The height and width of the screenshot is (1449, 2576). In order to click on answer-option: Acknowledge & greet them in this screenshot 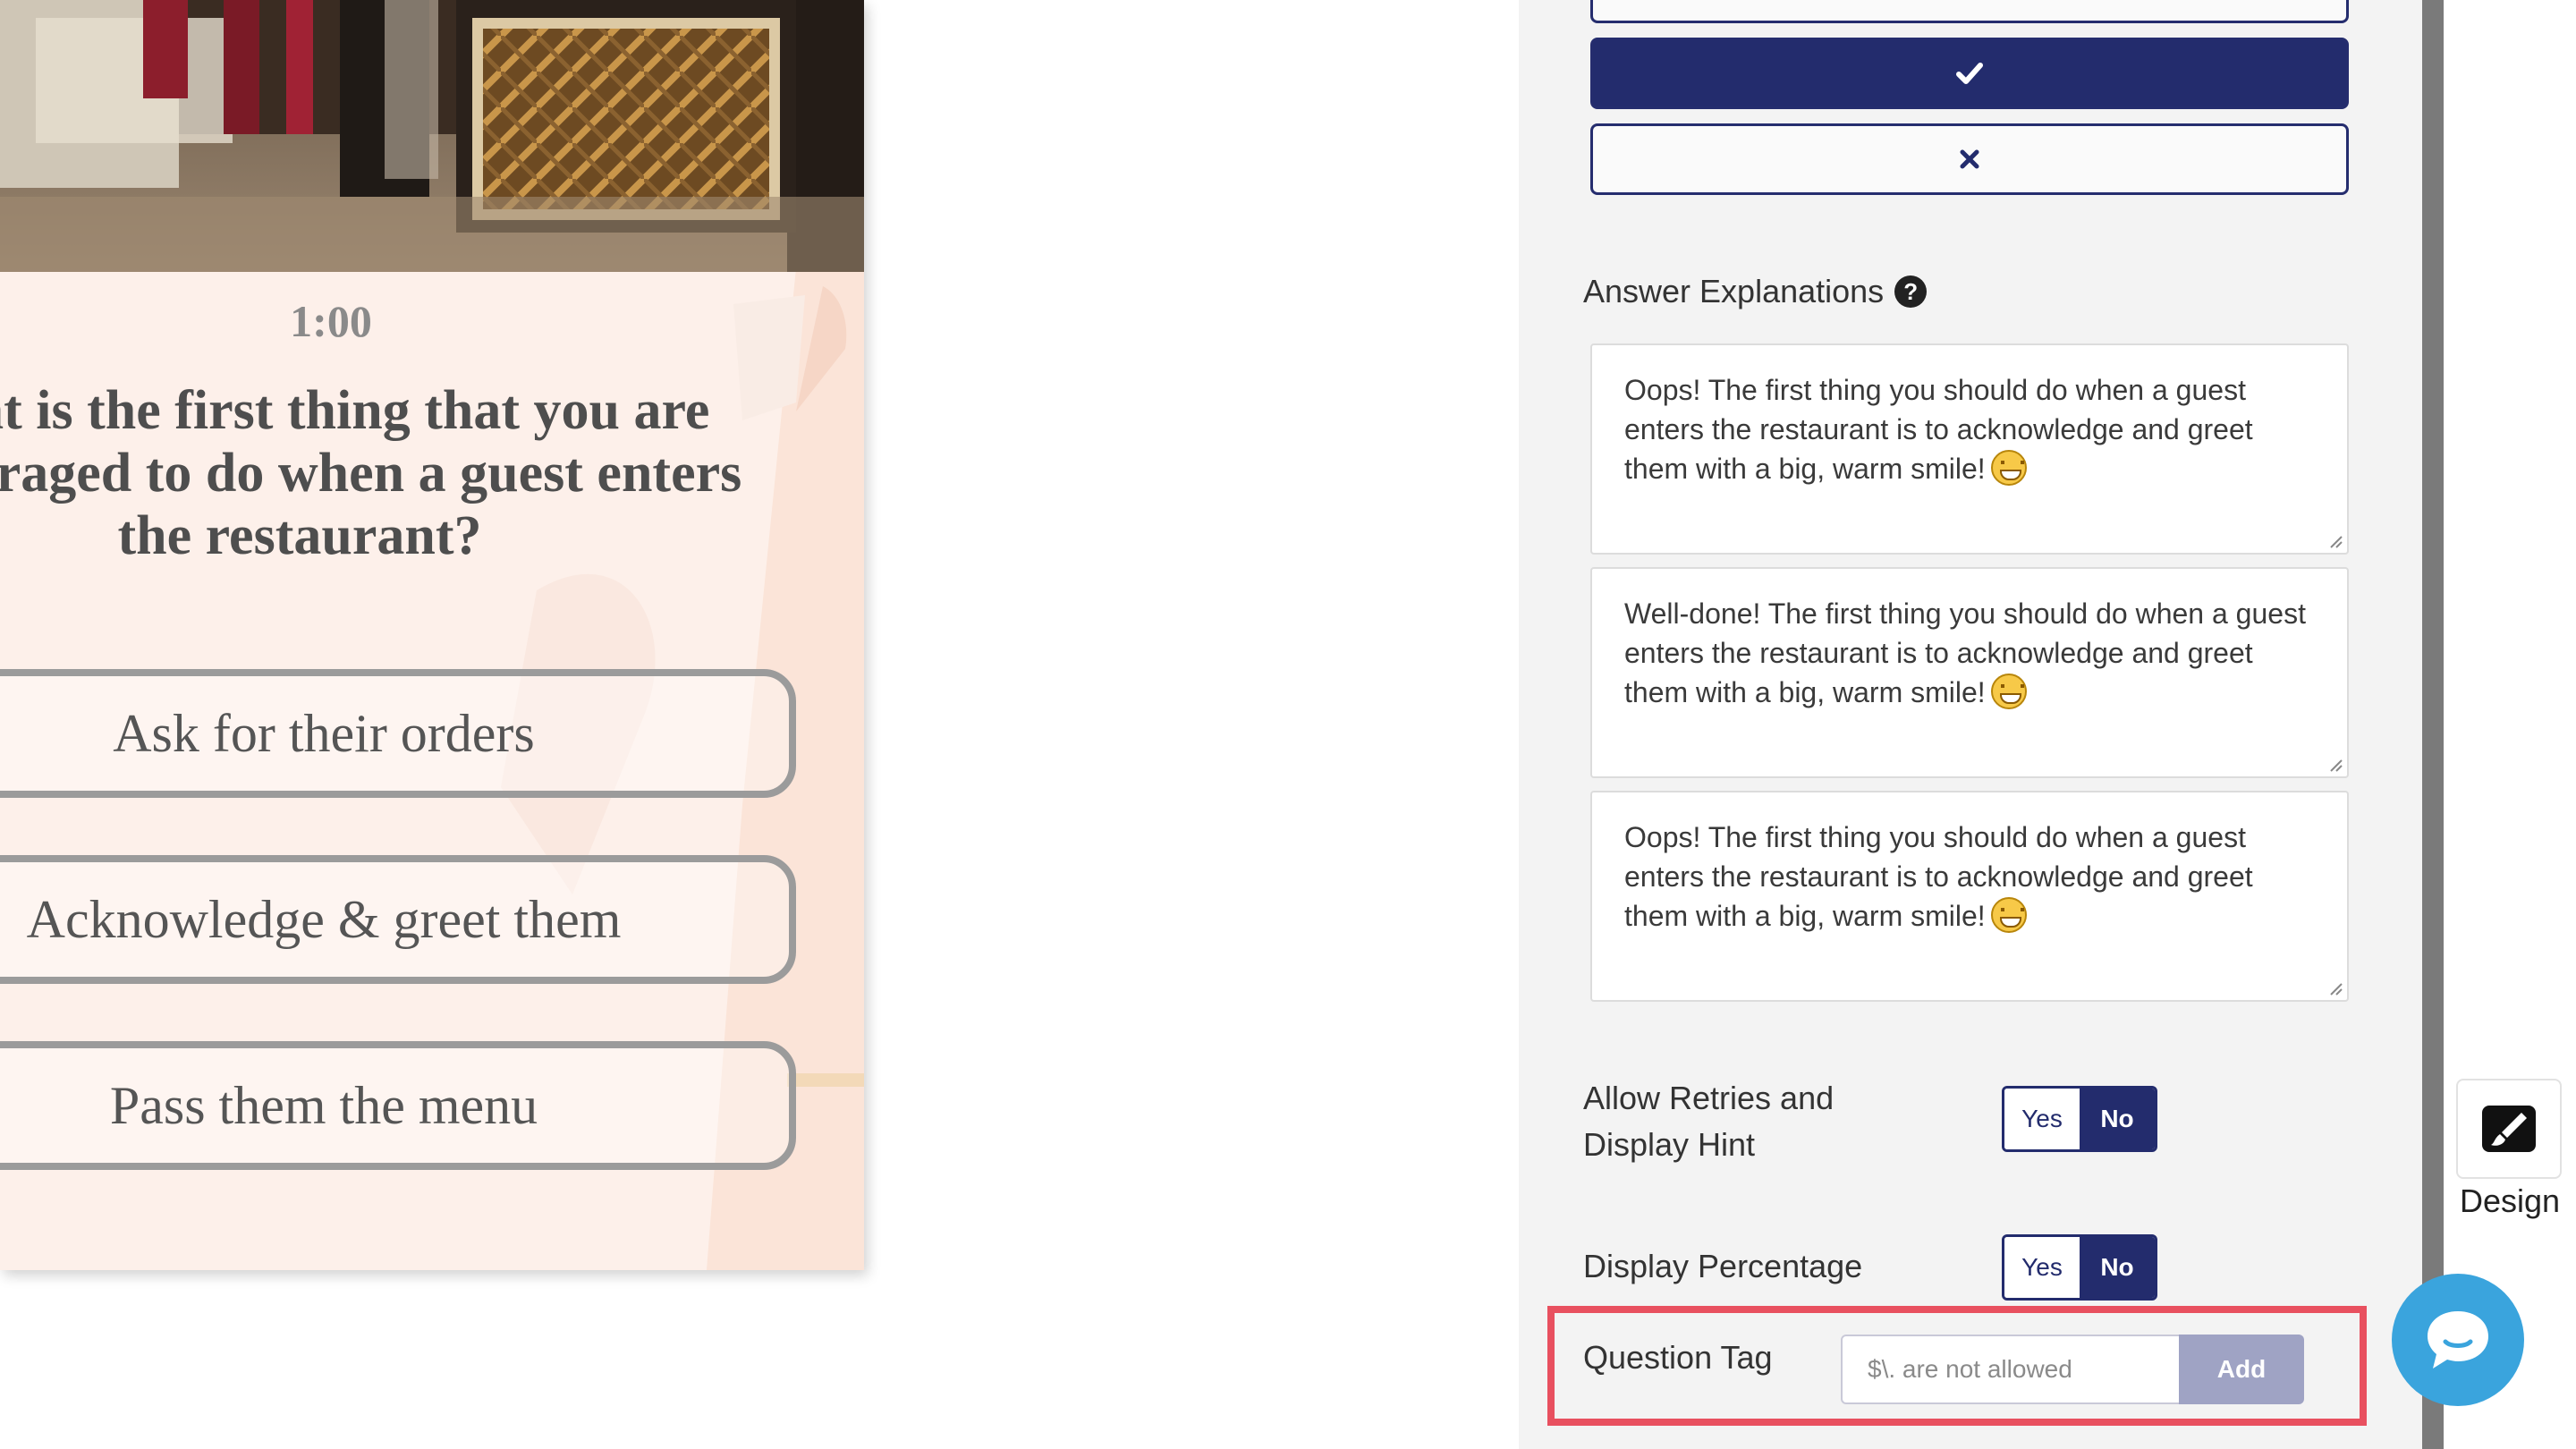, I will do `click(398, 919)`.